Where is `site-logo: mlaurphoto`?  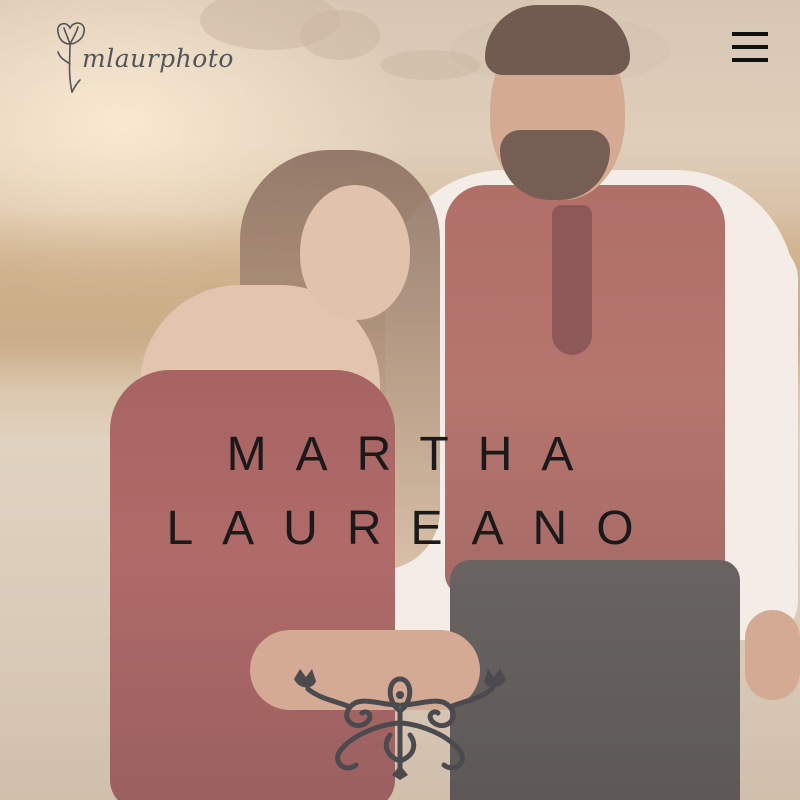 site-logo: mlaurphoto is located at coordinates (141, 58).